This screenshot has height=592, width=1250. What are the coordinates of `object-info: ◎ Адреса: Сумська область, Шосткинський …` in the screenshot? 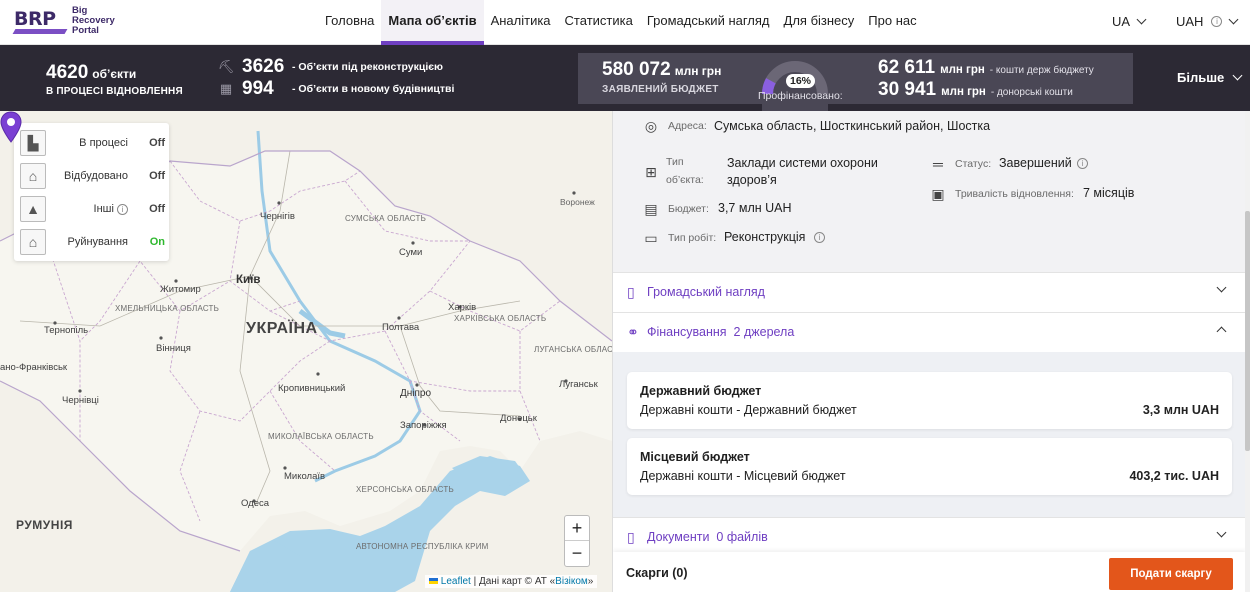 It's located at (929, 191).